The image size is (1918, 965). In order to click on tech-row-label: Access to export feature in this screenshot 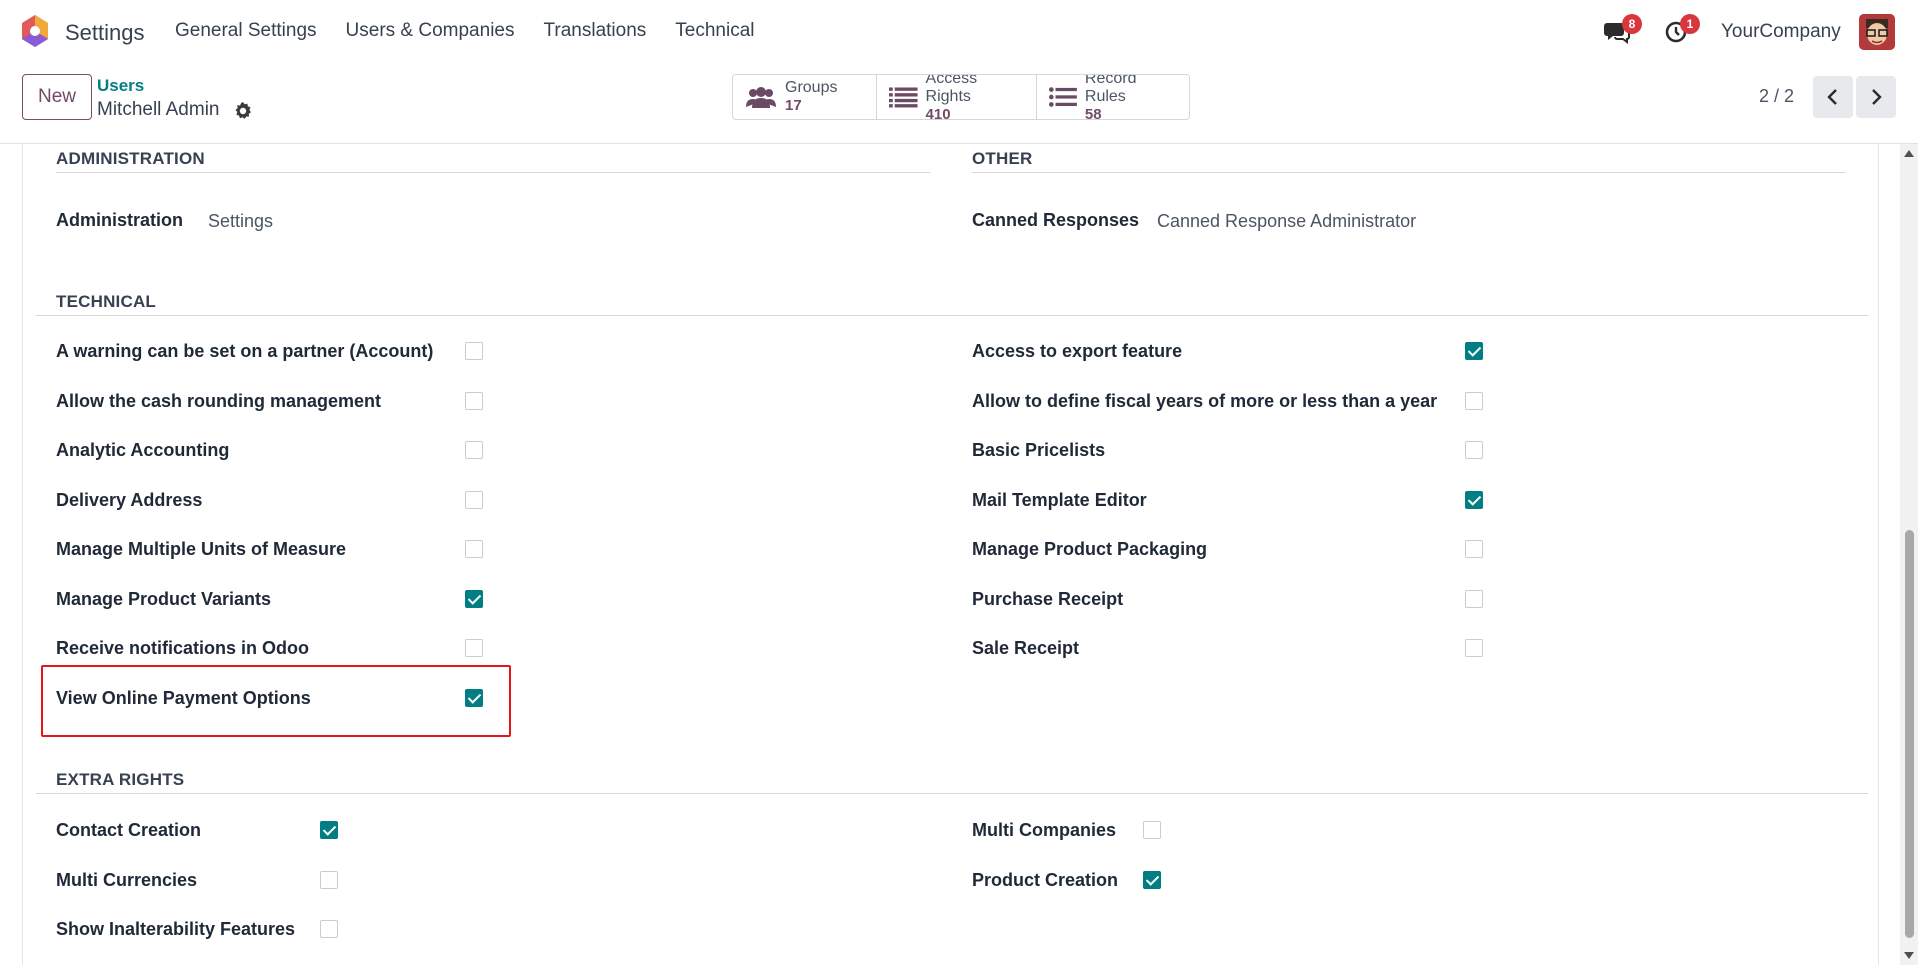, I will do `click(1077, 351)`.